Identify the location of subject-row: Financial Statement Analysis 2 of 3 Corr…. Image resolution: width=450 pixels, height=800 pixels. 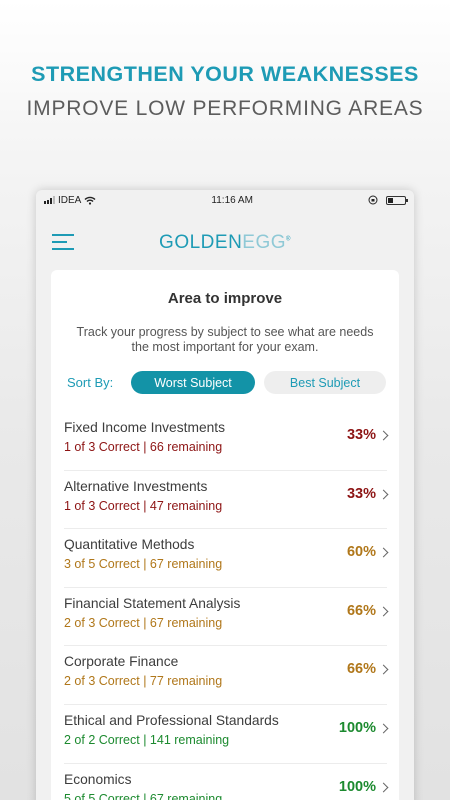
(226, 617).